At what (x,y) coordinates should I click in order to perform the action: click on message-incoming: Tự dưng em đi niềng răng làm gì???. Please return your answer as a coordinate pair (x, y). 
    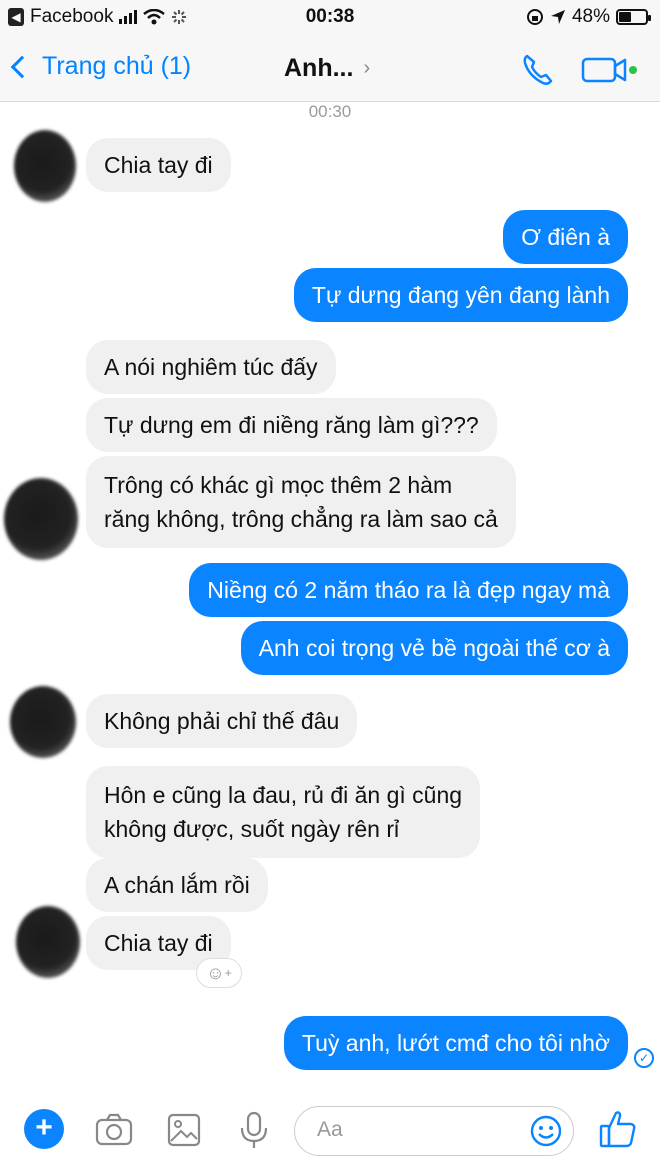
    Looking at the image, I should click on (291, 425).